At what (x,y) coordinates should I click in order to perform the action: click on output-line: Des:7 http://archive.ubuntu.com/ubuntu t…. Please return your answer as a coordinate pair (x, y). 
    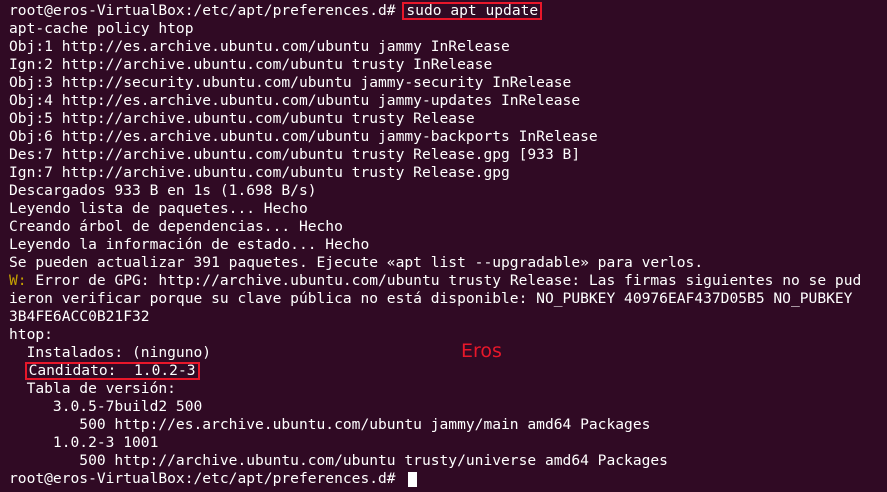
    Looking at the image, I should click on (295, 154).